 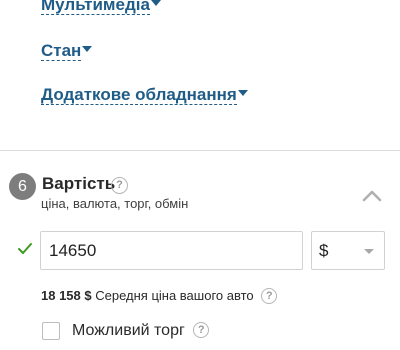 What do you see at coordinates (51, 331) in the screenshot?
I see `bargain-checkbox` at bounding box center [51, 331].